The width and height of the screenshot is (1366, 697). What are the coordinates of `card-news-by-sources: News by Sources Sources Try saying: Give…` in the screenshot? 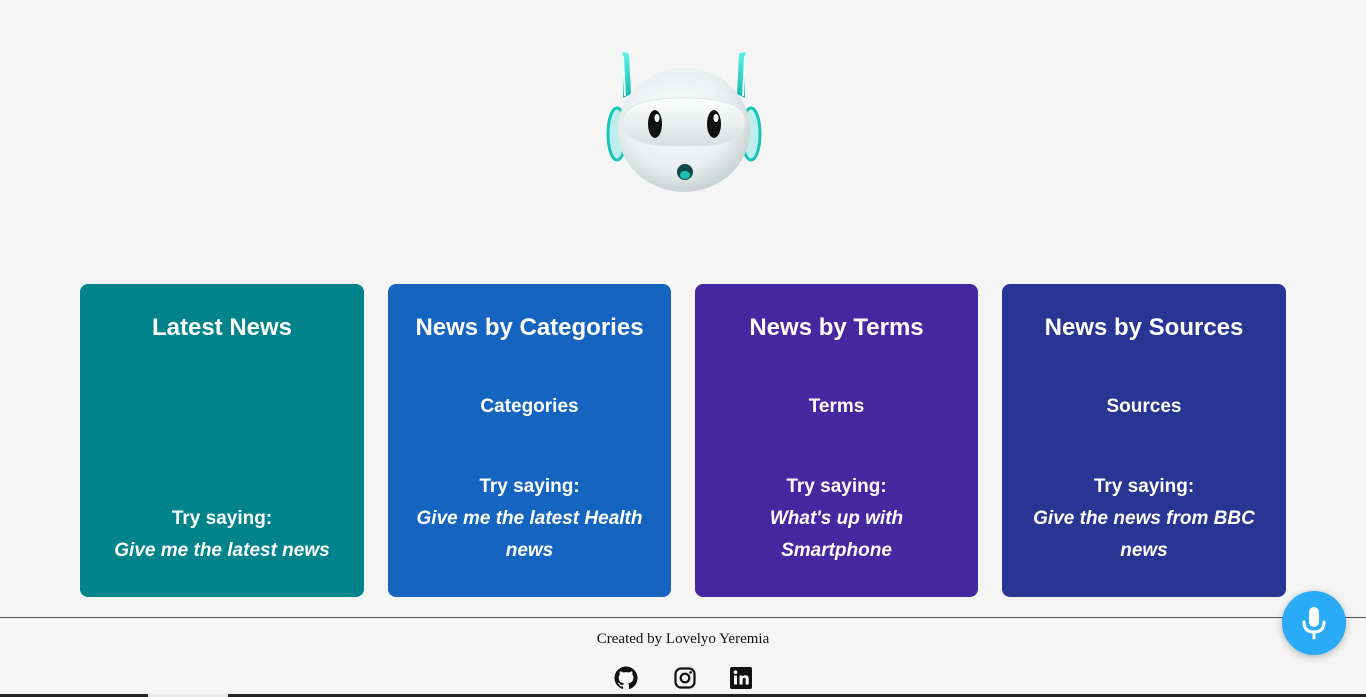 It's located at (1144, 440).